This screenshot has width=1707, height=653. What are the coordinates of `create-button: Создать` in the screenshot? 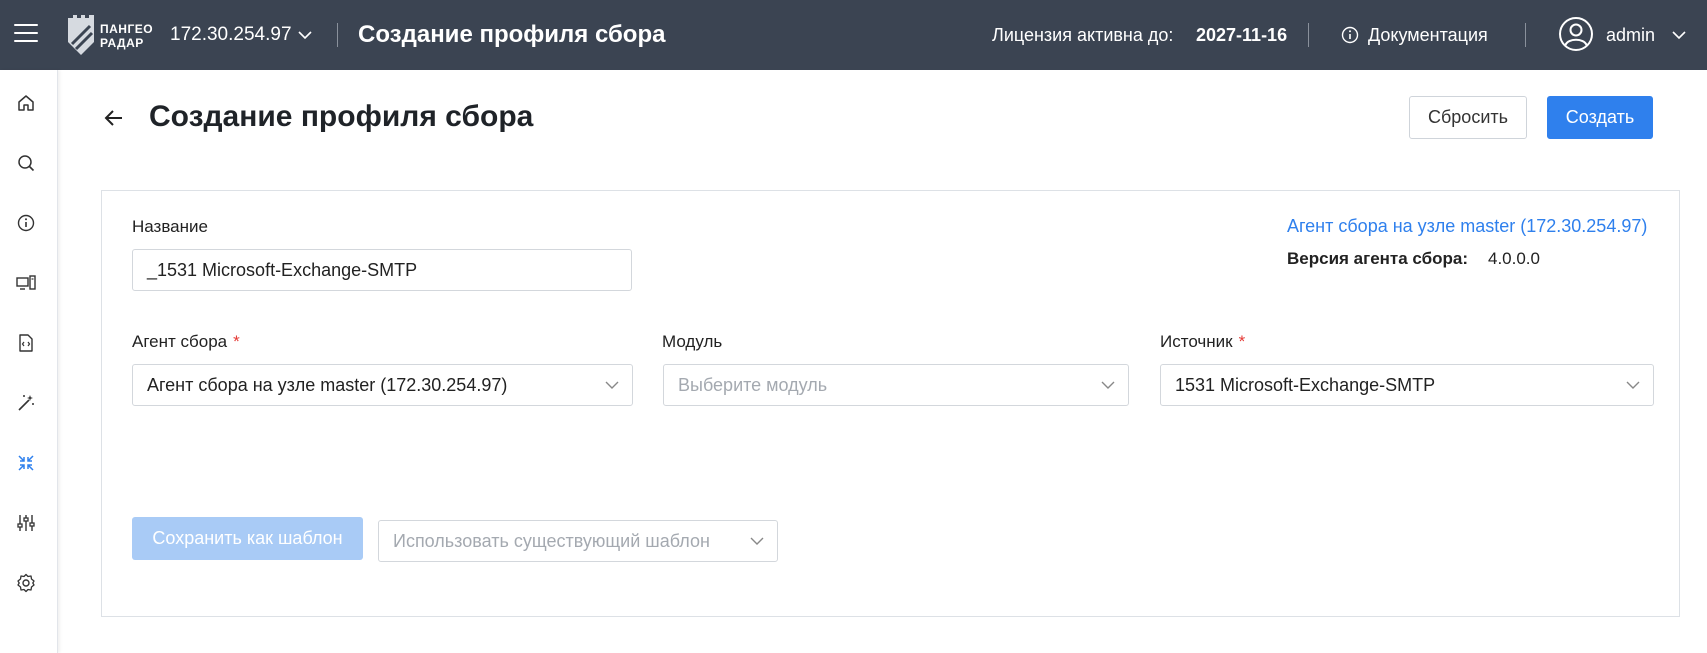 It's located at (1600, 117).